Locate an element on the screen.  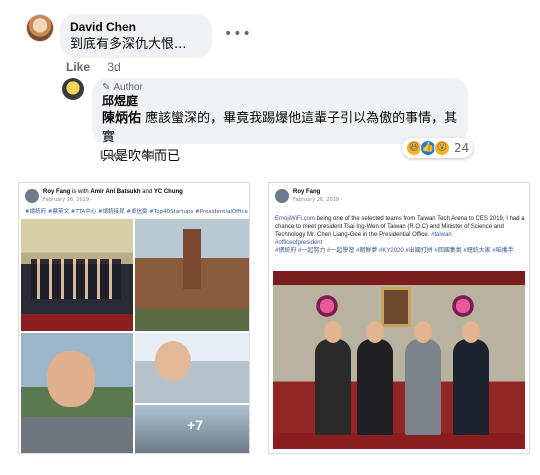
mention-link: 陳炳佑 is located at coordinates (121, 118).